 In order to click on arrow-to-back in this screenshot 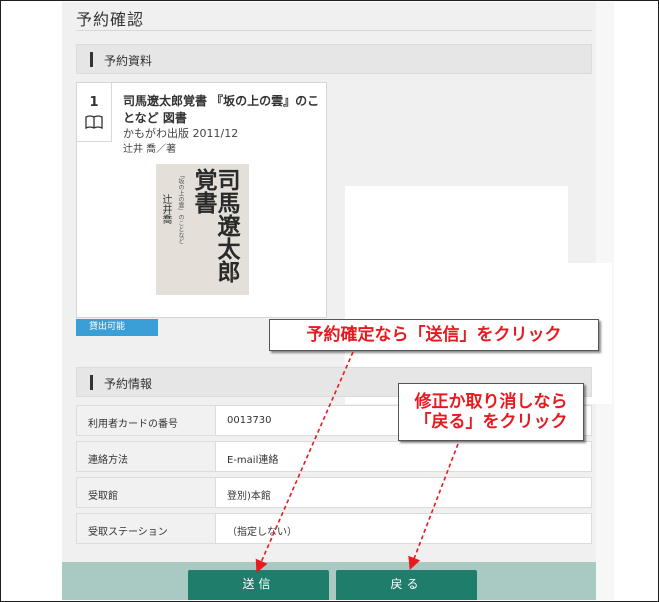, I will do `click(433, 506)`.